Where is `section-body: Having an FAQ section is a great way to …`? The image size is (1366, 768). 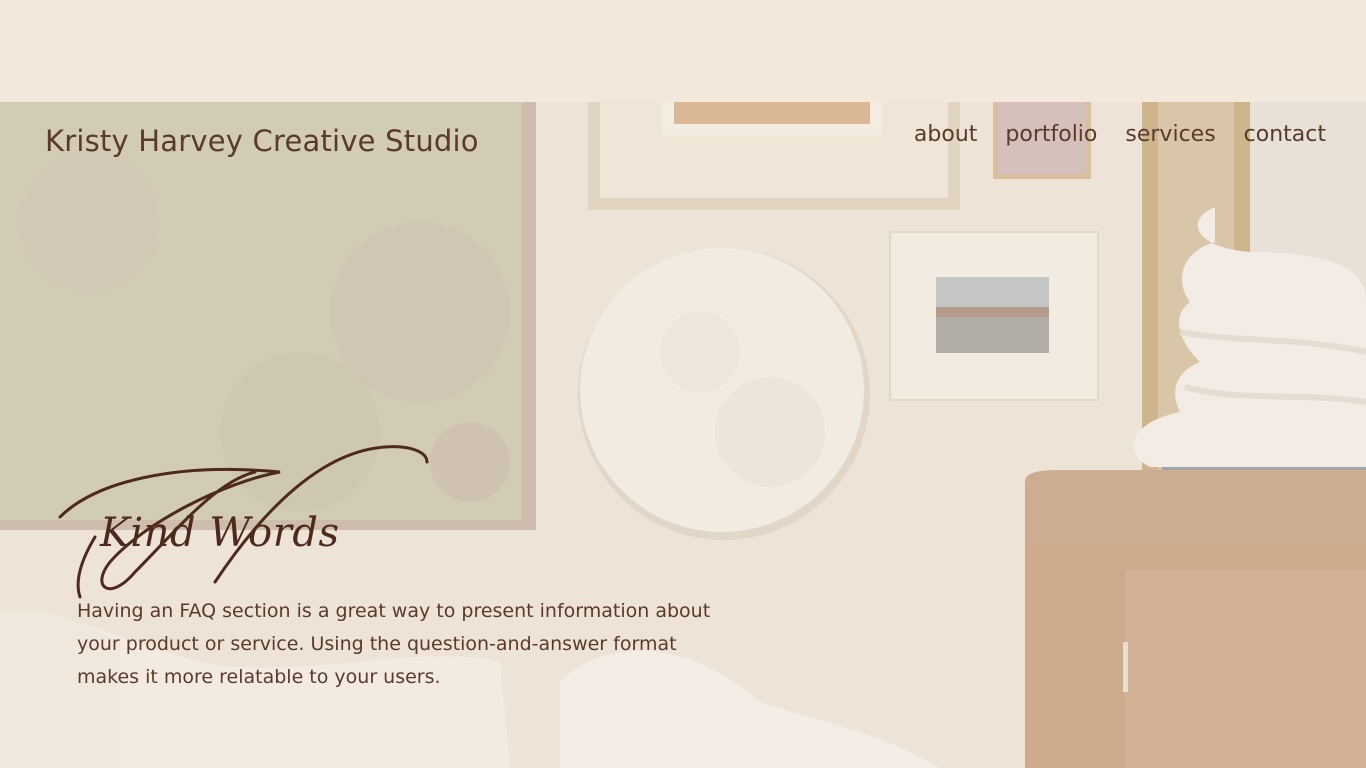
section-body: Having an FAQ section is a great way to … is located at coordinates (394, 644).